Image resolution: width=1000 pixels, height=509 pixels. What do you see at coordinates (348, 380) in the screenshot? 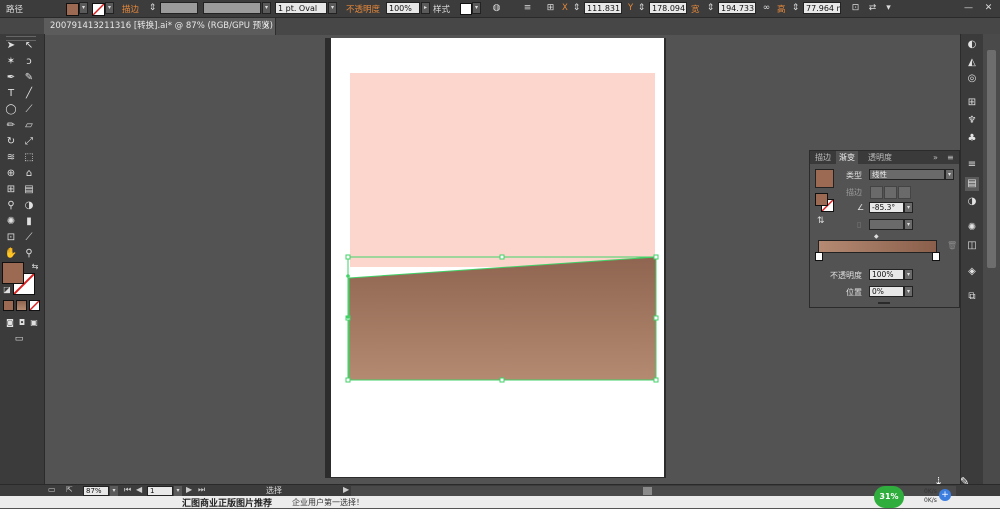
I see `handle-bottom-left` at bounding box center [348, 380].